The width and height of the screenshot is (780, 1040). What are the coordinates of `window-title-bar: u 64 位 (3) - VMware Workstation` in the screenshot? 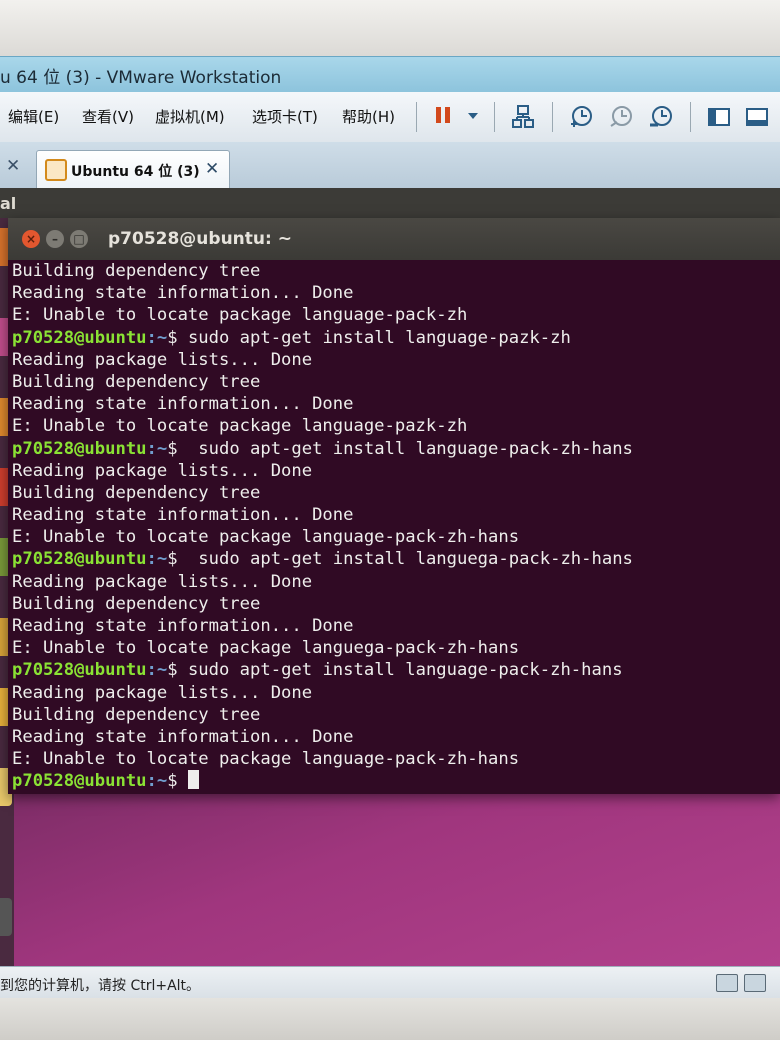 It's located at (390, 74).